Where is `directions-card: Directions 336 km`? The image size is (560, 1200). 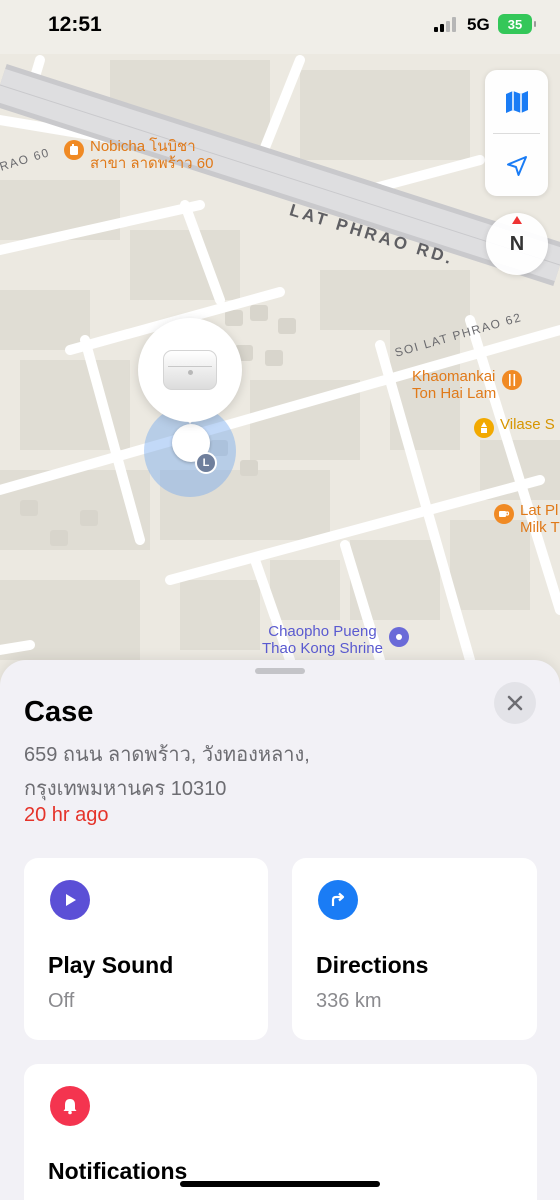
directions-card: Directions 336 km is located at coordinates (414, 949).